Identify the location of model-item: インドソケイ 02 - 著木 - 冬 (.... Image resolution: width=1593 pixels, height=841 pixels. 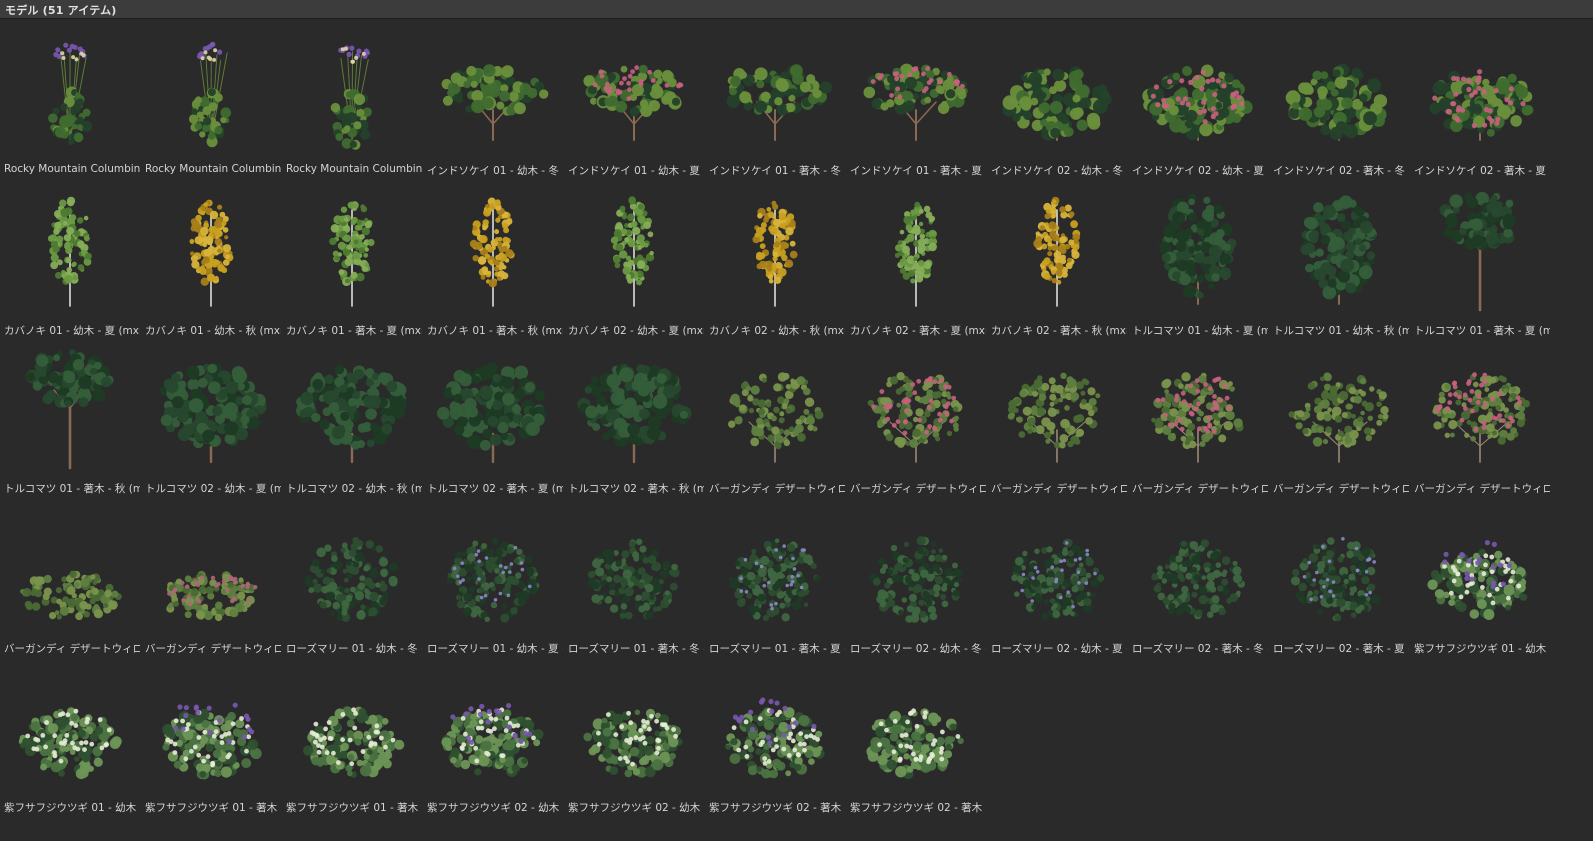
(1339, 100).